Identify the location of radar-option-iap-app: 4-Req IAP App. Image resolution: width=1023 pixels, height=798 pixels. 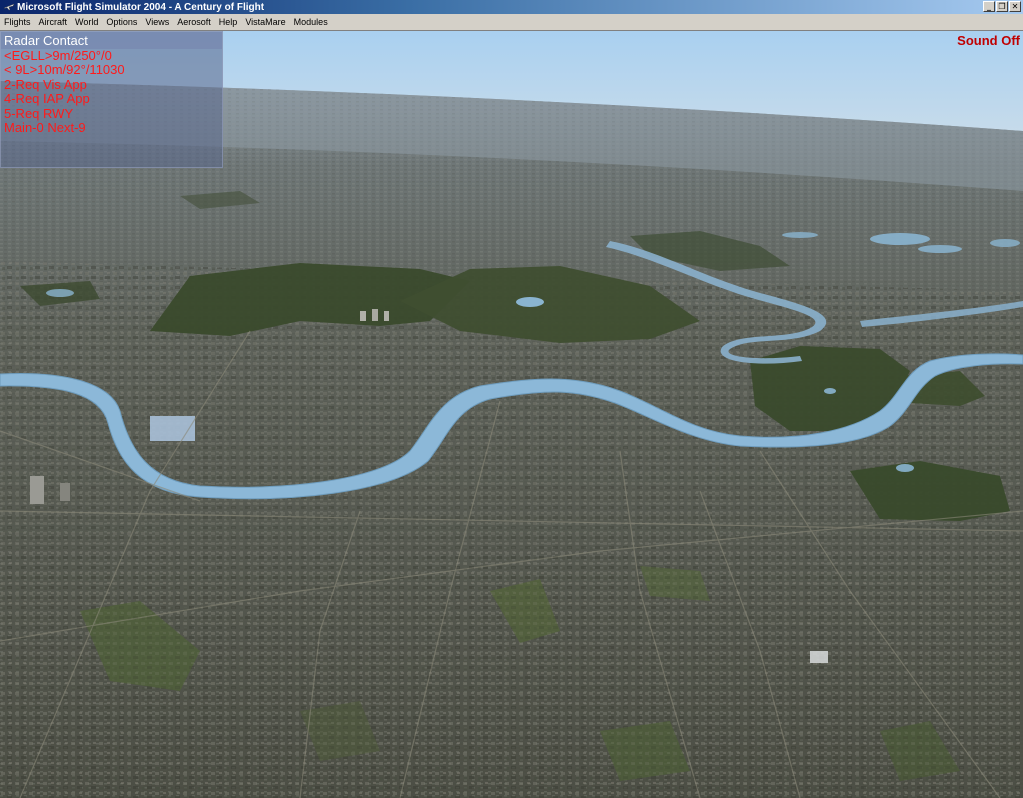
(111, 98).